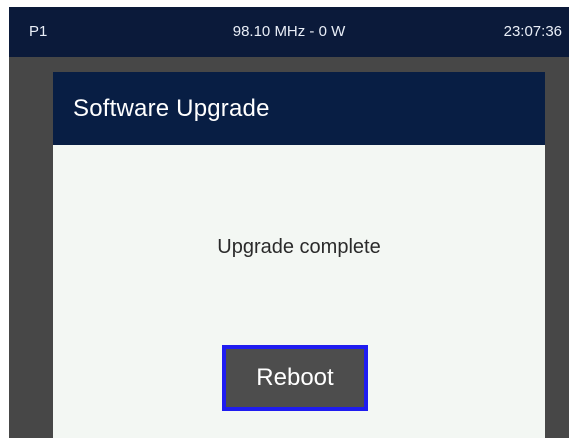  I want to click on frequency-power-readout: 98.10 MHz - 0 W, so click(289, 31).